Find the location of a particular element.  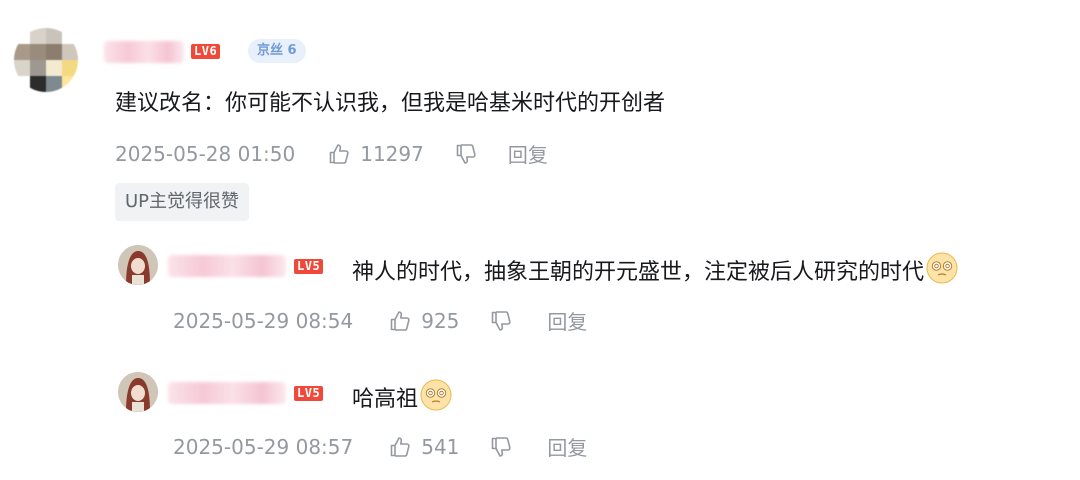

like-button: 541 is located at coordinates (423, 447).